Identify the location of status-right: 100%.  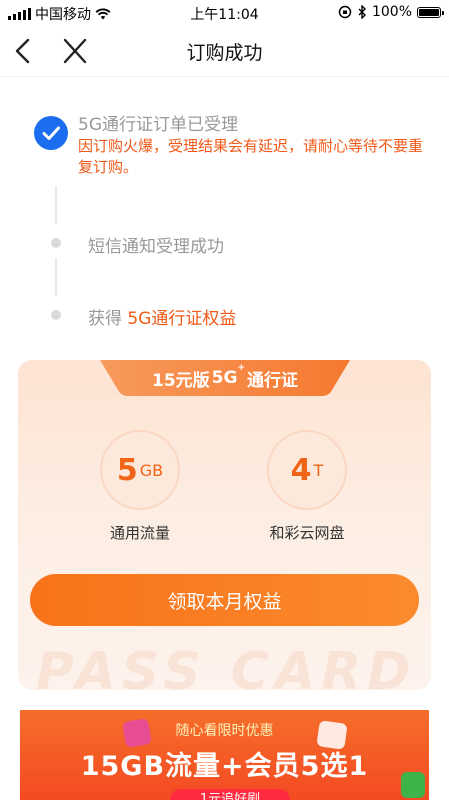
(391, 12).